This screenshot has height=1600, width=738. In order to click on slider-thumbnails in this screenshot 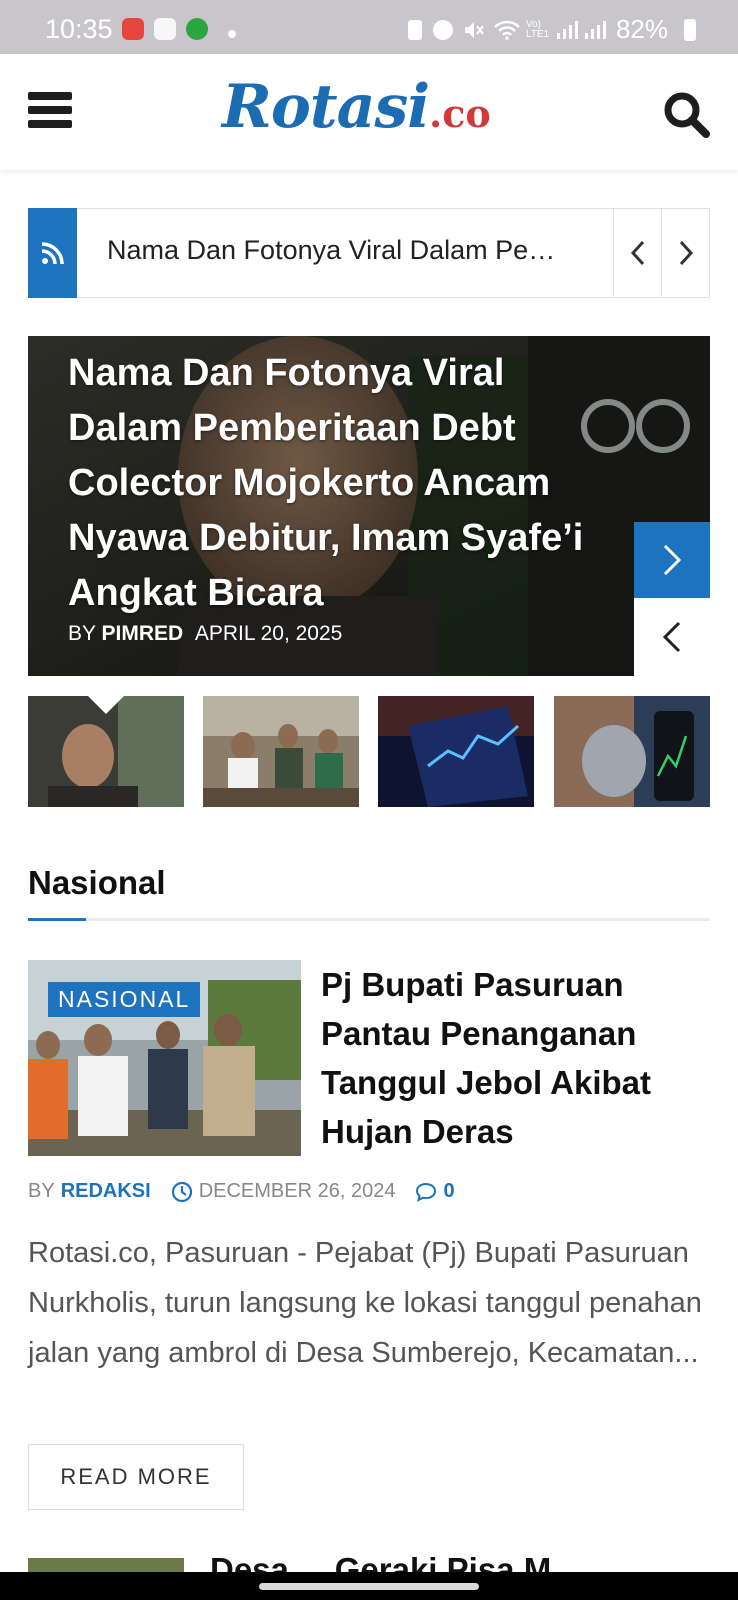, I will do `click(369, 751)`.